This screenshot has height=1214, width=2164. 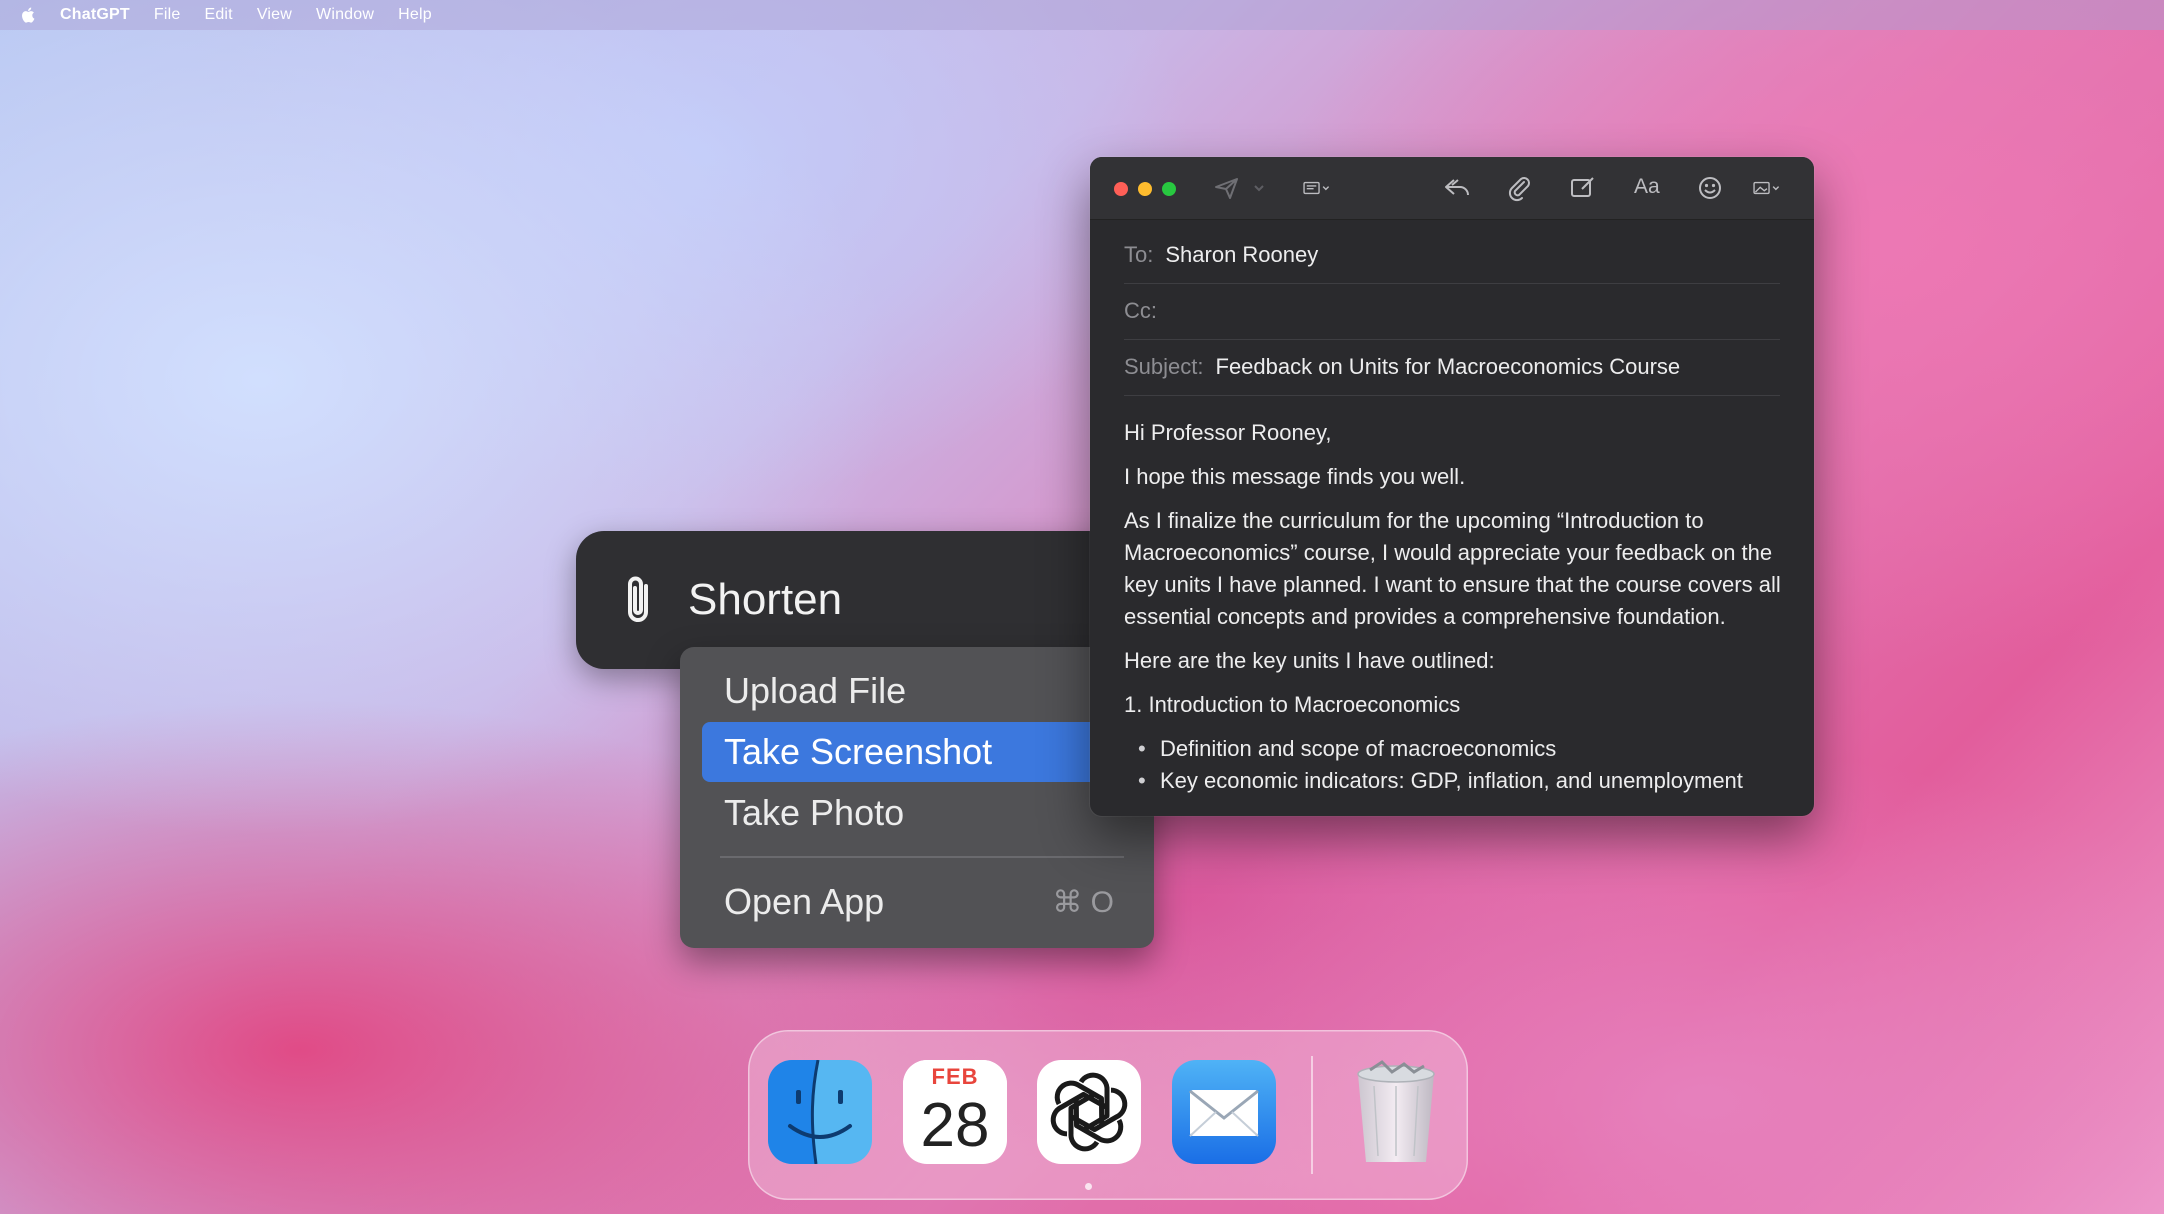 What do you see at coordinates (167, 15) in the screenshot?
I see `menu-file: File` at bounding box center [167, 15].